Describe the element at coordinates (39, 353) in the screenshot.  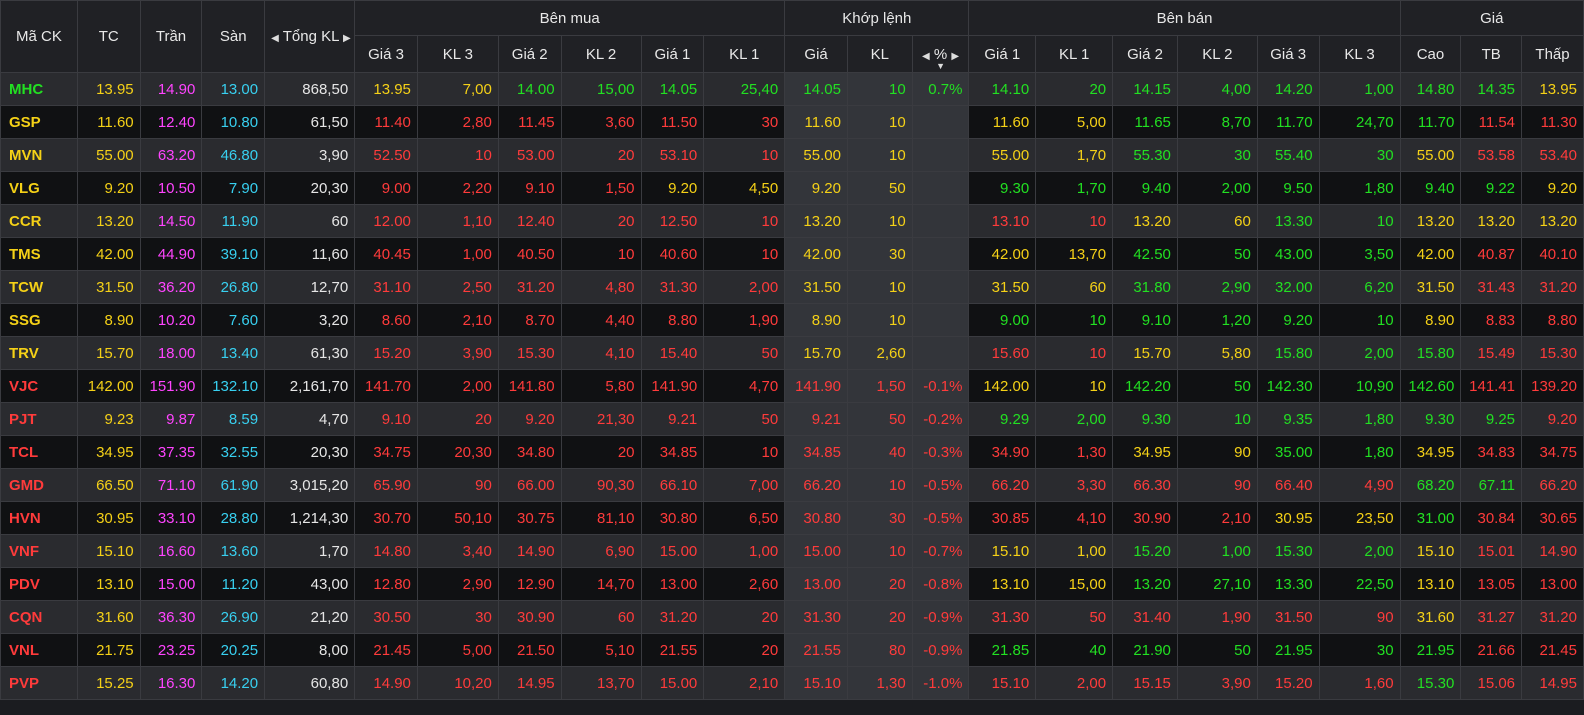
I see `cell-sym: TRV` at that location.